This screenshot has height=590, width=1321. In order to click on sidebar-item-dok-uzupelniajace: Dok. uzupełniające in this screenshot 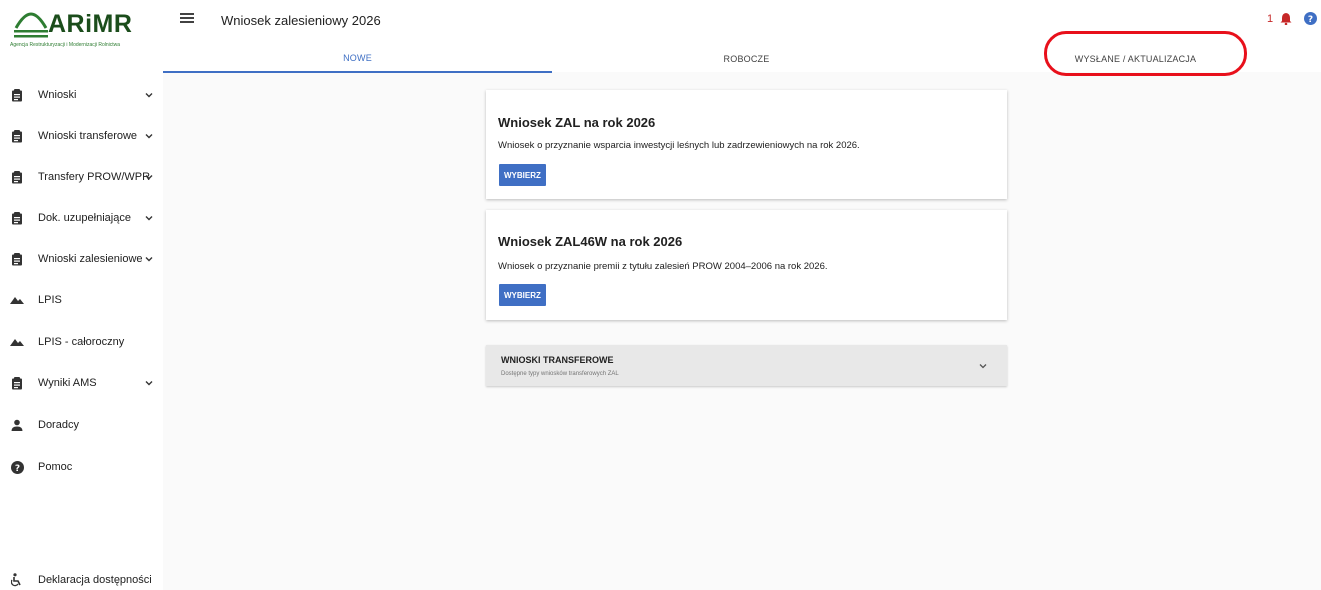, I will do `click(81, 218)`.